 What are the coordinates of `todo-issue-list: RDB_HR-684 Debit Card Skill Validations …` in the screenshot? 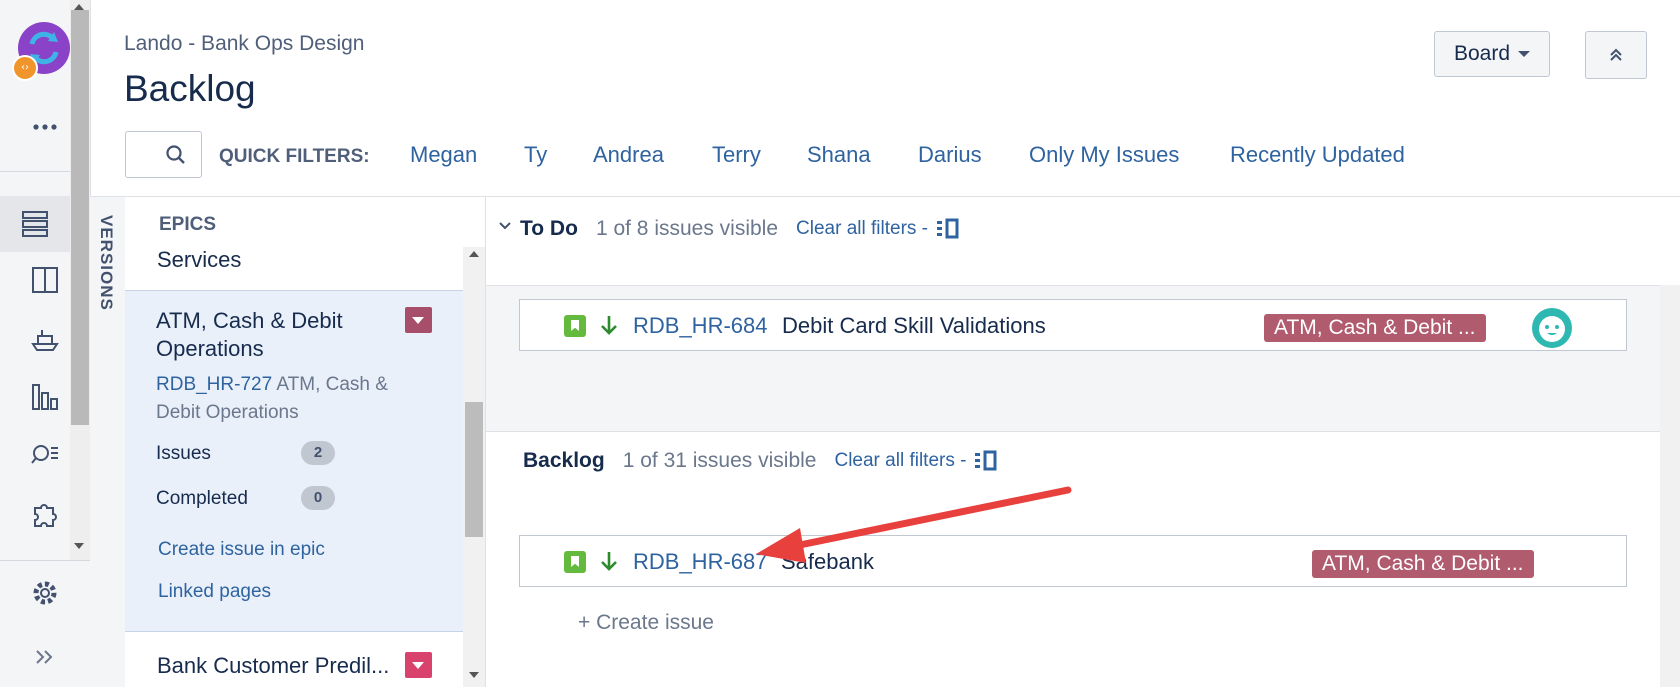 It's located at (1073, 358).